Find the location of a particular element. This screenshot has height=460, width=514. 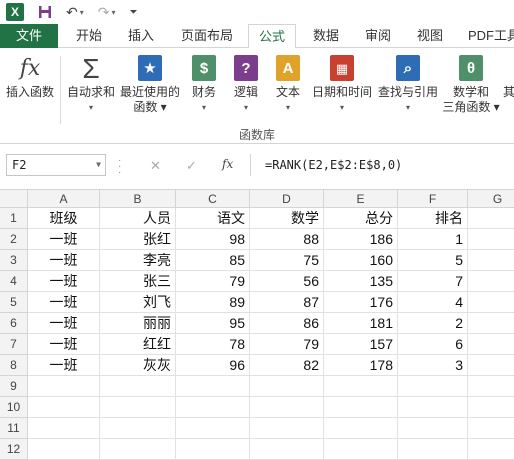

cell-g8 is located at coordinates (491, 365).